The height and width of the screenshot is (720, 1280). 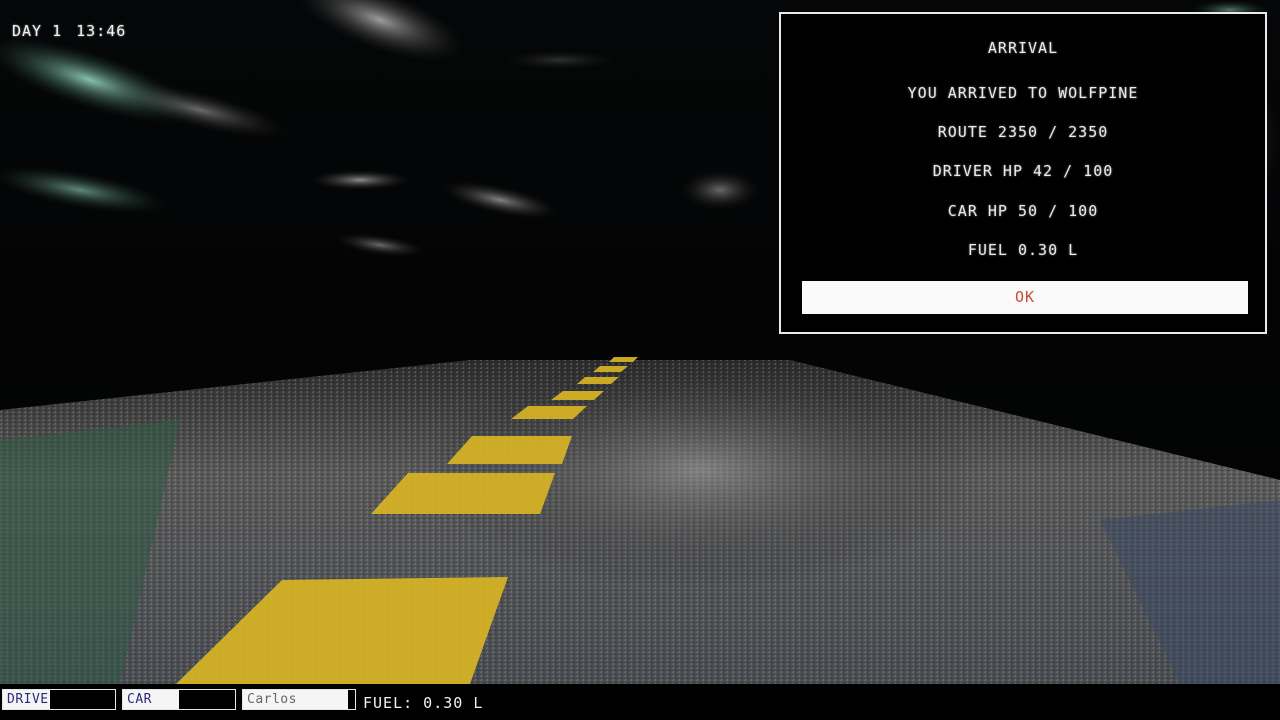 What do you see at coordinates (28, 699) in the screenshot?
I see `driver-health-label: DRIVE` at bounding box center [28, 699].